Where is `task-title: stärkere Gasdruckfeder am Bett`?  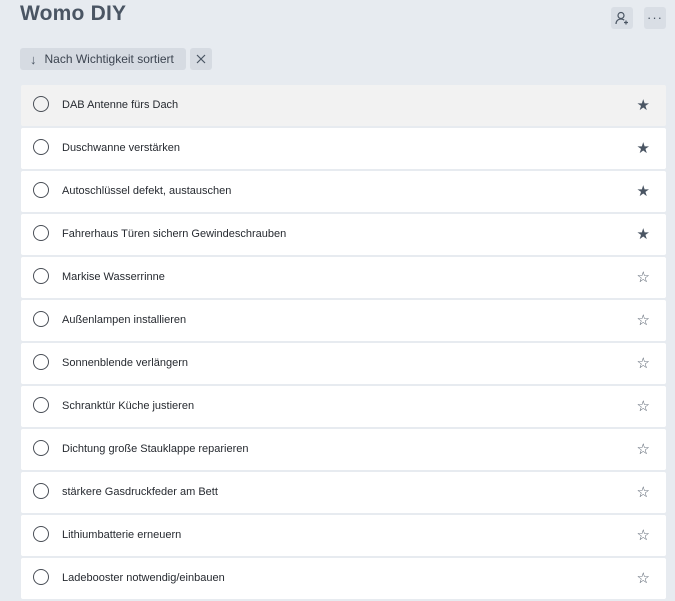
task-title: stärkere Gasdruckfeder am Bett is located at coordinates (140, 492).